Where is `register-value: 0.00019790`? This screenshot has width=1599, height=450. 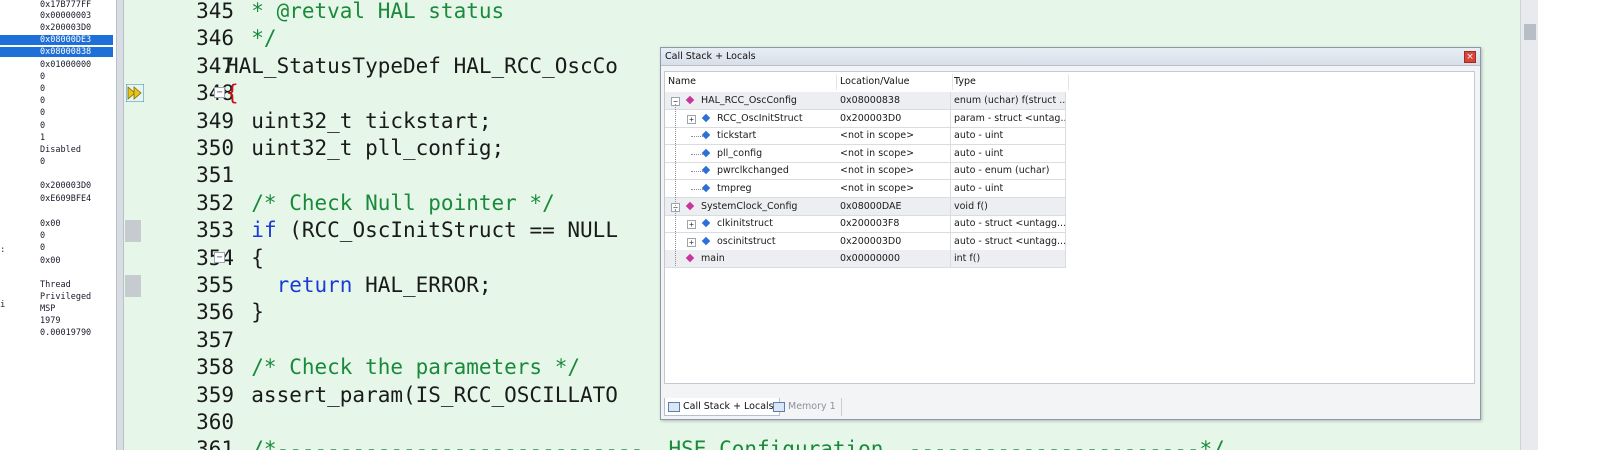 register-value: 0.00019790 is located at coordinates (65, 333).